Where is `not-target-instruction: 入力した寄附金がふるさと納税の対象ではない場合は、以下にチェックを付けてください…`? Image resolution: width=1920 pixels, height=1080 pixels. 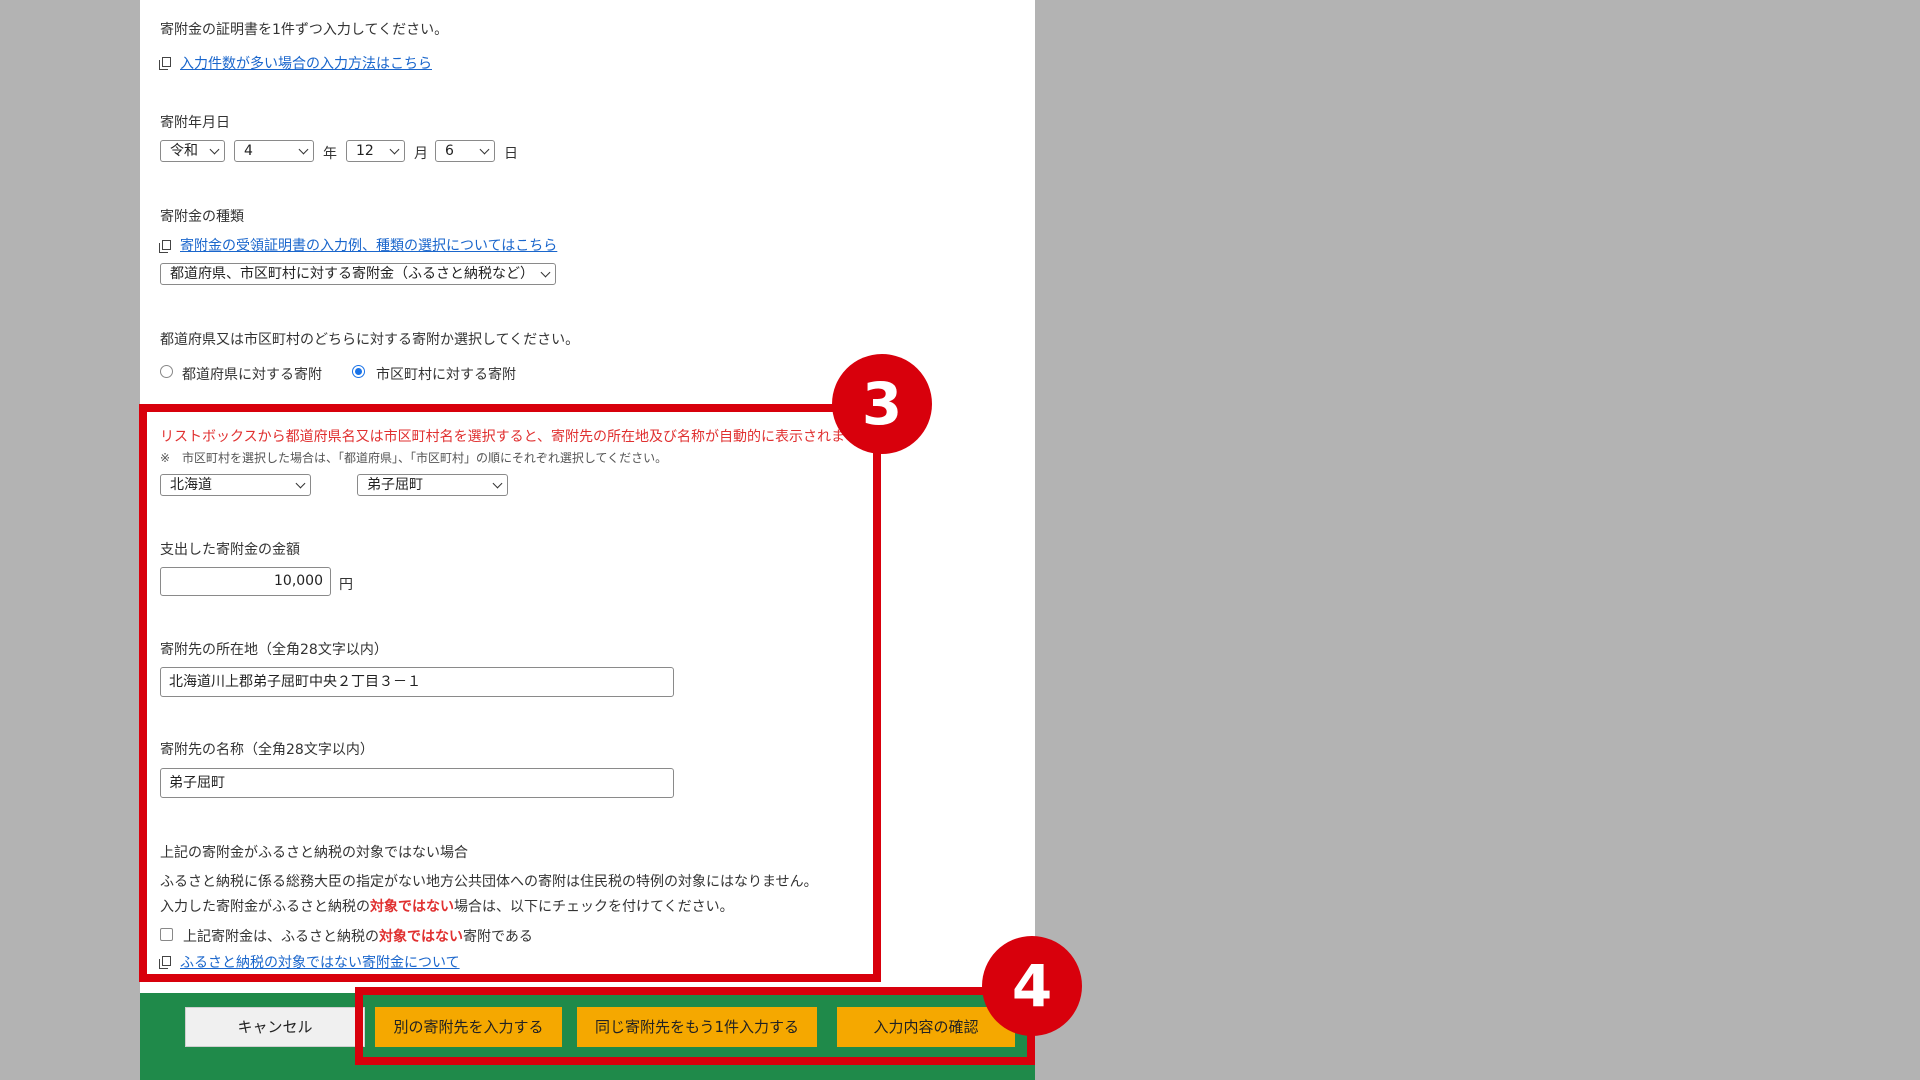
not-target-instruction: 入力した寄附金がふるさと納税の対象ではない場合は、以下にチェックを付けてください… is located at coordinates (447, 906).